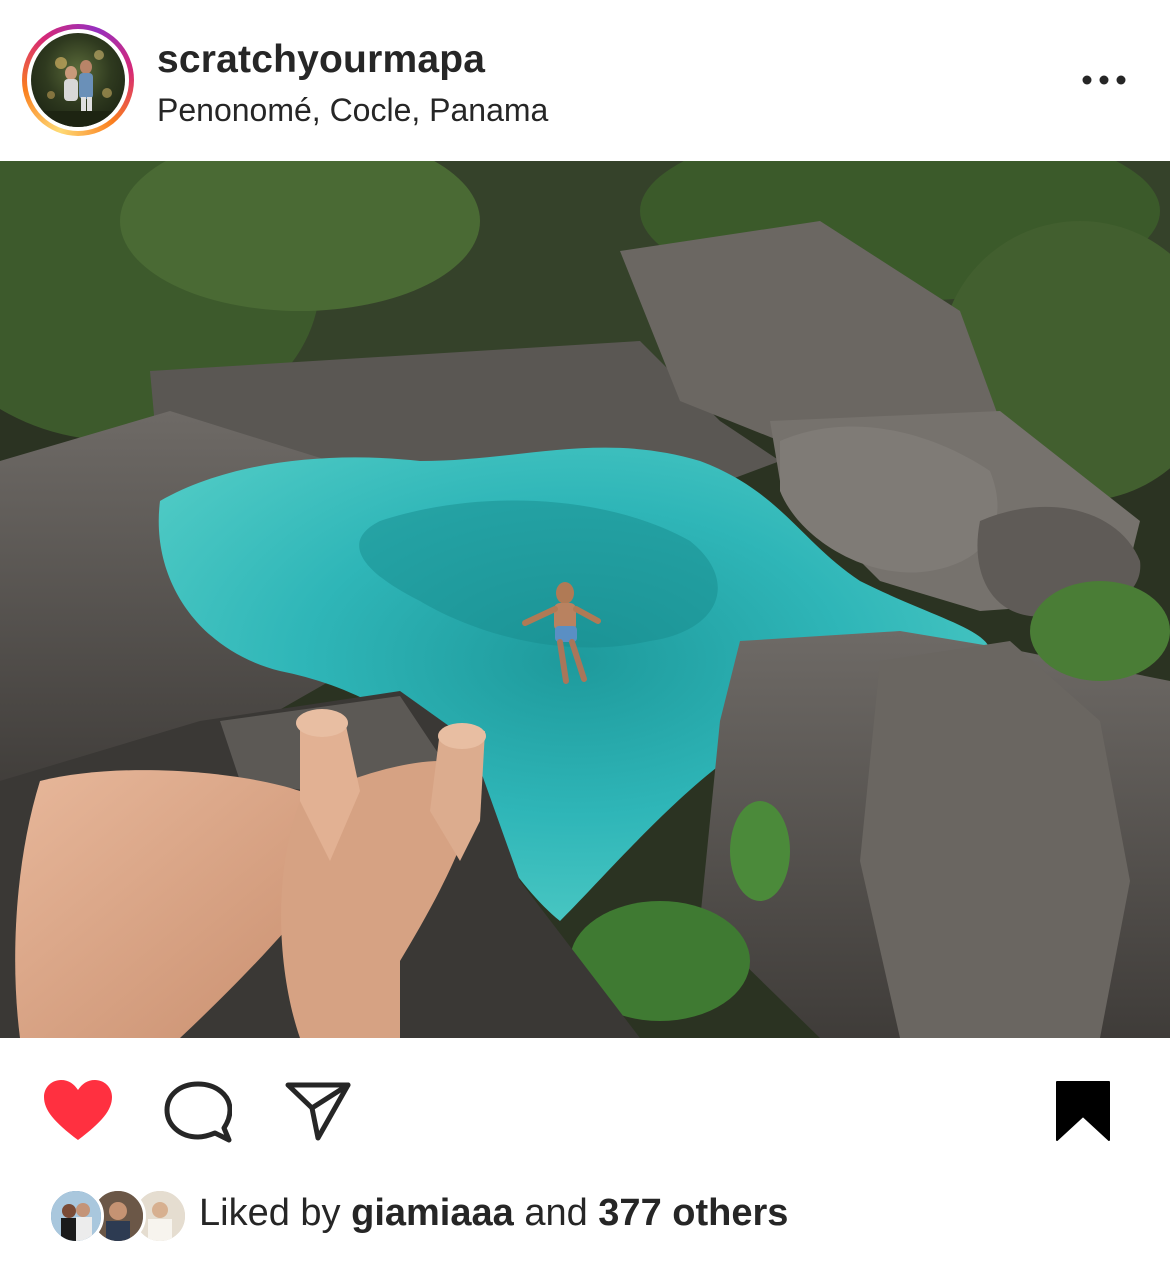 This screenshot has width=1170, height=1265. I want to click on others-link: 377 others, so click(693, 1213).